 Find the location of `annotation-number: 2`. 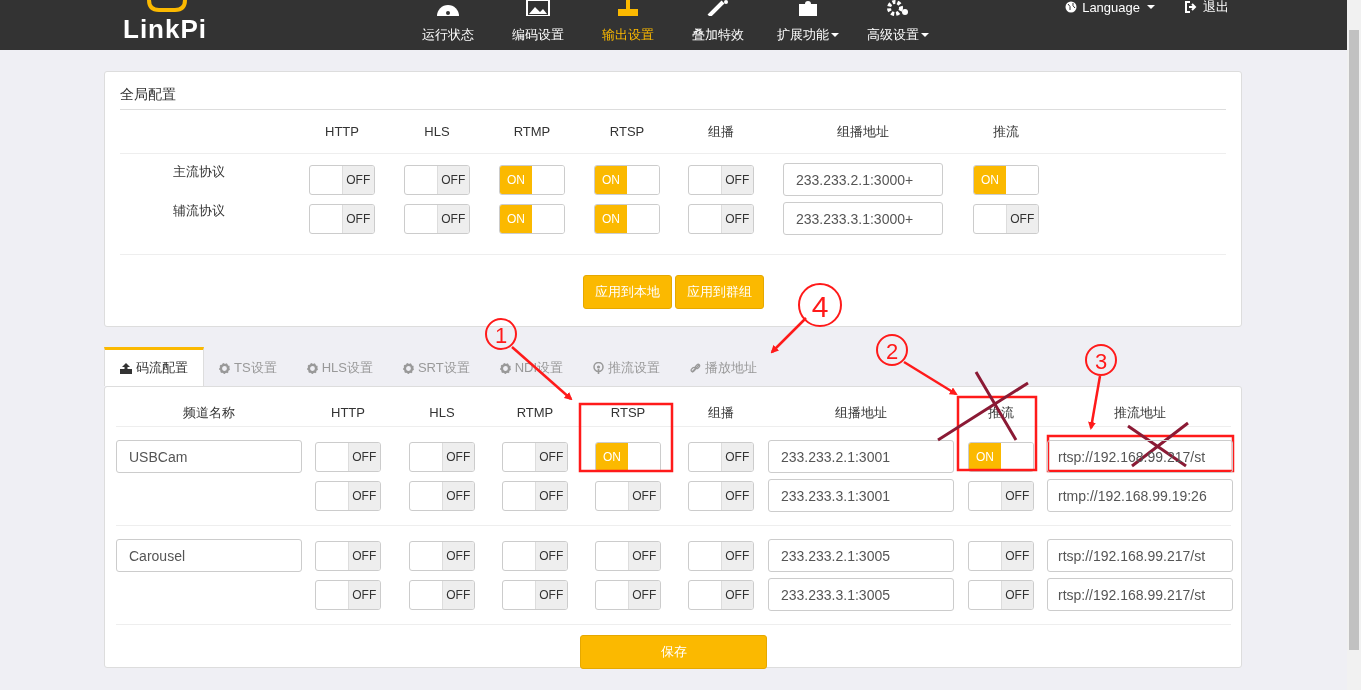

annotation-number: 2 is located at coordinates (892, 350).